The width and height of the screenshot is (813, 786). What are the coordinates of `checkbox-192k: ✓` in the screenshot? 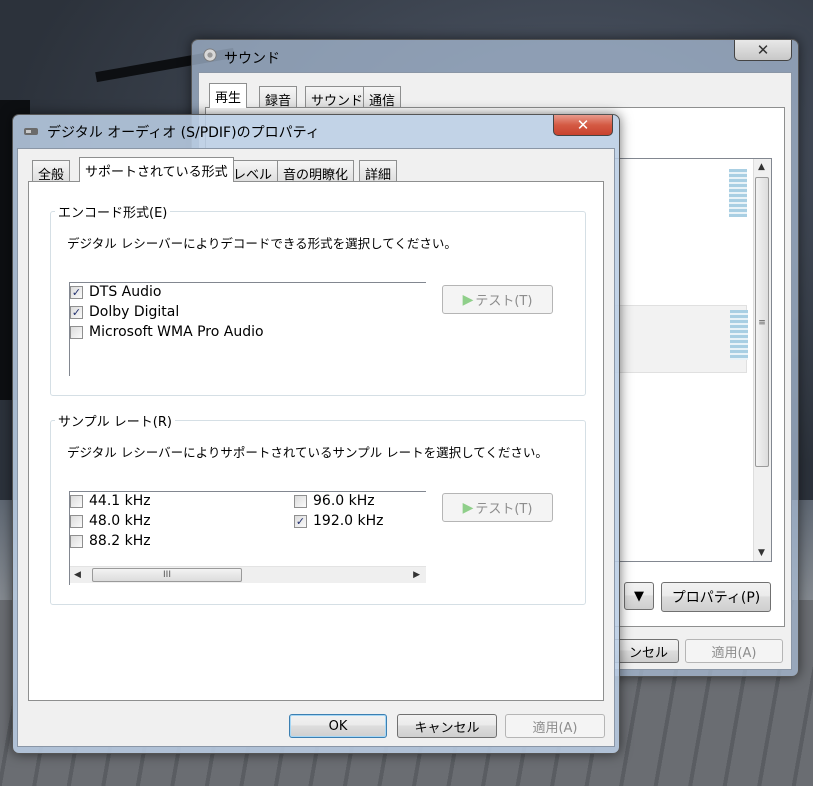 It's located at (300, 521).